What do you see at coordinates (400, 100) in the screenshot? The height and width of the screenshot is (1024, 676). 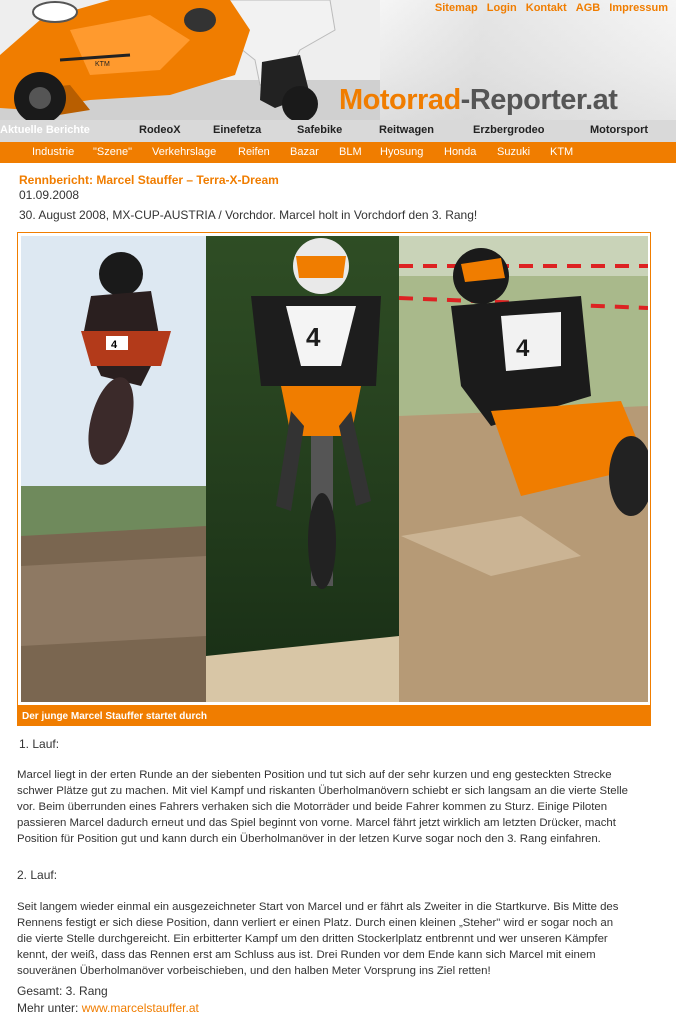 I see `logo-part-motorrad: Motorrad` at bounding box center [400, 100].